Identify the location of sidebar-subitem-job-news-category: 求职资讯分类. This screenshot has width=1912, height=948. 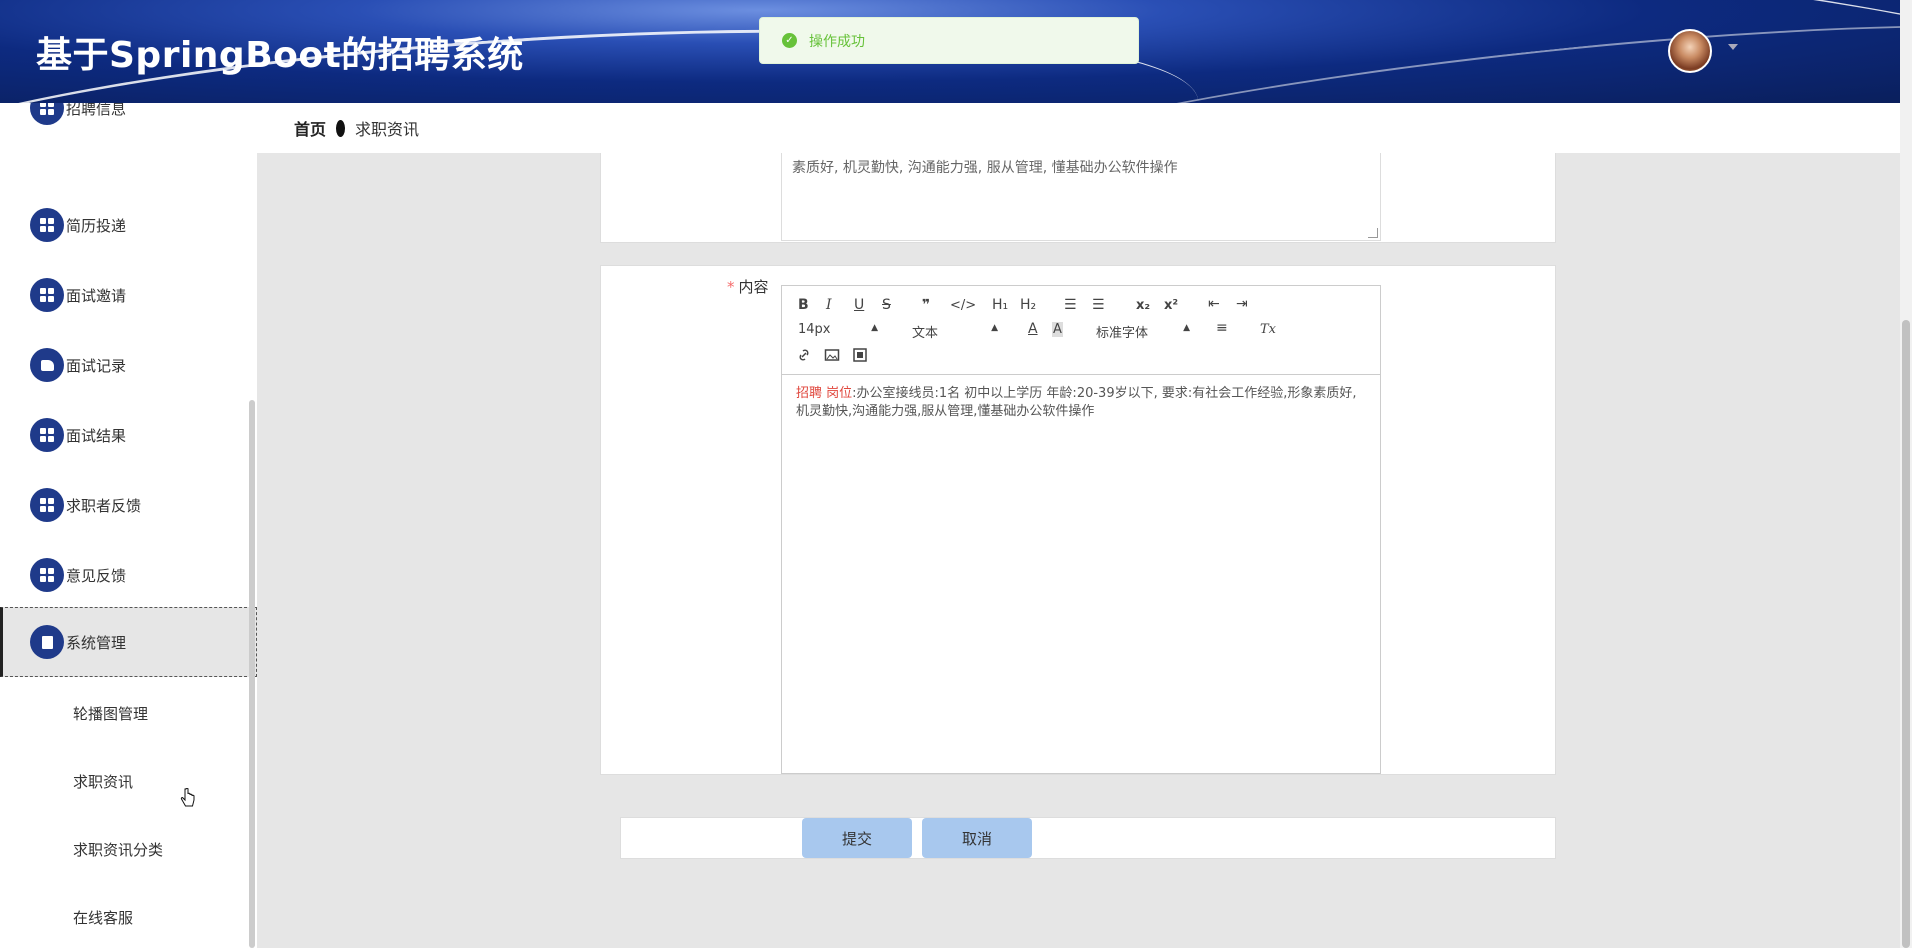
(128, 849).